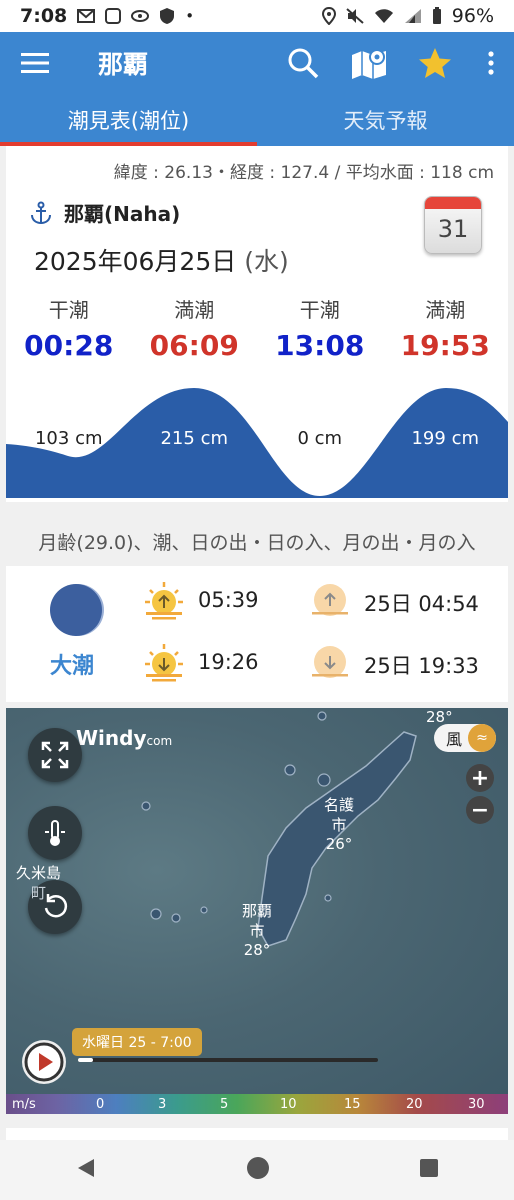 The image size is (514, 1200). What do you see at coordinates (162, 1104) in the screenshot?
I see `scale-tick: 3` at bounding box center [162, 1104].